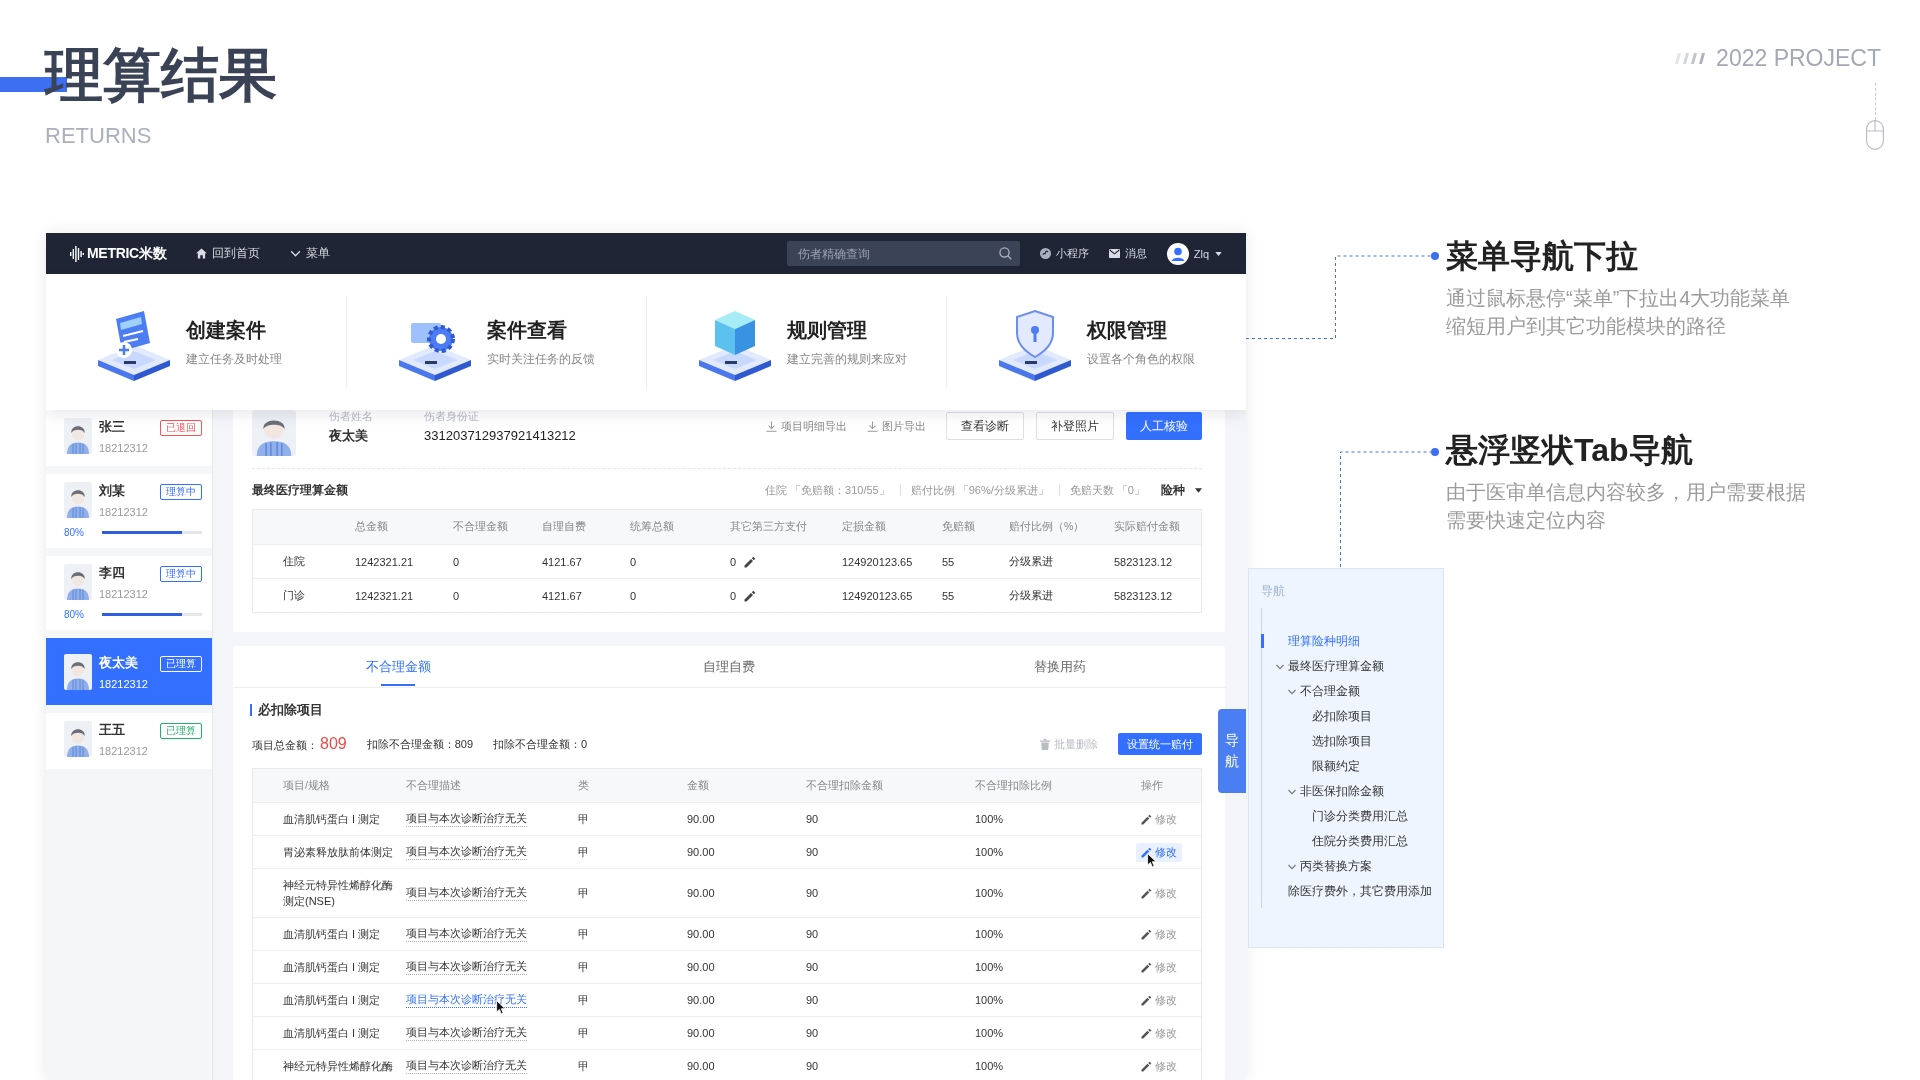 Image resolution: width=1920 pixels, height=1080 pixels. Describe the element at coordinates (1181, 490) in the screenshot. I see `insurance-dropdown: 险种` at that location.